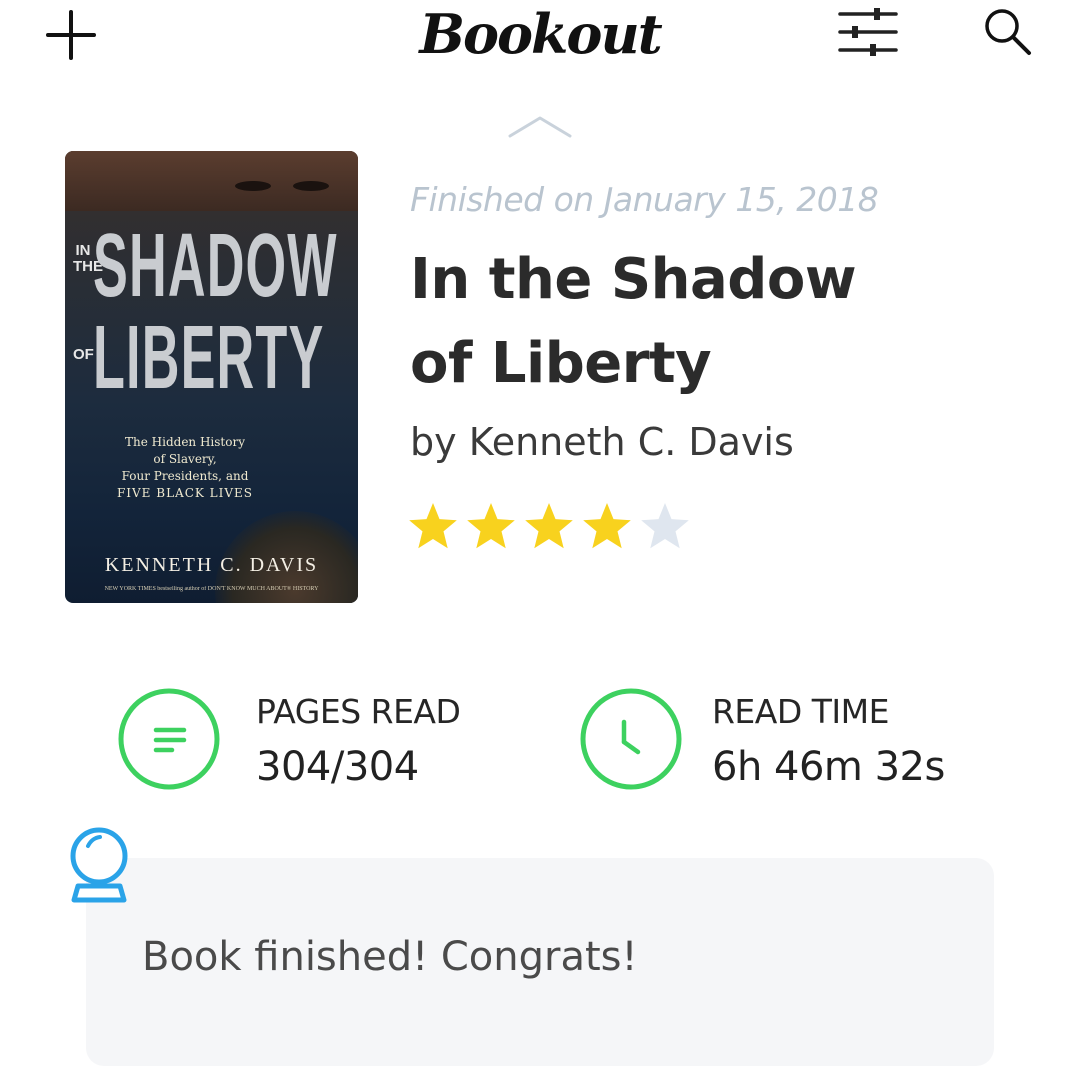 The image size is (1080, 1080). I want to click on cover-subtitle-4: FIVE BLACK LIVES, so click(185, 493).